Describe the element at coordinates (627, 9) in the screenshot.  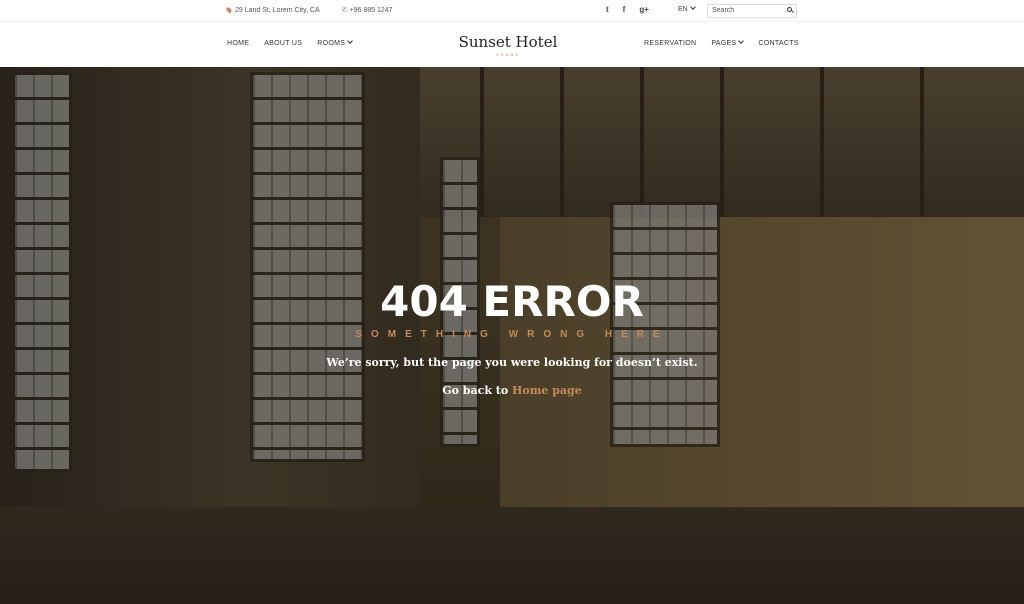
I see `social-links: t f g+` at that location.